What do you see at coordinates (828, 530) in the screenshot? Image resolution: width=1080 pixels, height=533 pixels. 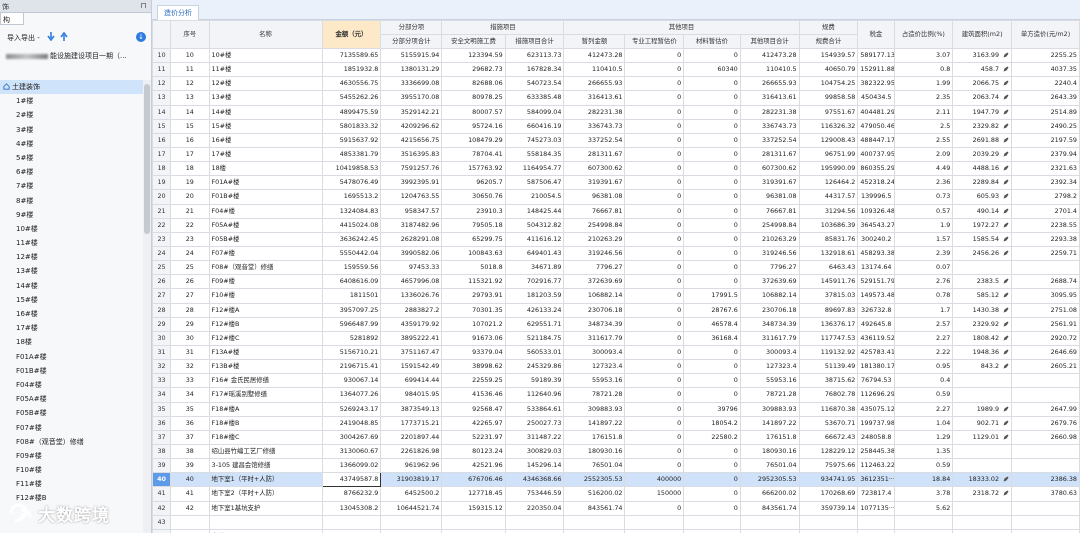 I see `cell-gf-total: 5269942.5` at bounding box center [828, 530].